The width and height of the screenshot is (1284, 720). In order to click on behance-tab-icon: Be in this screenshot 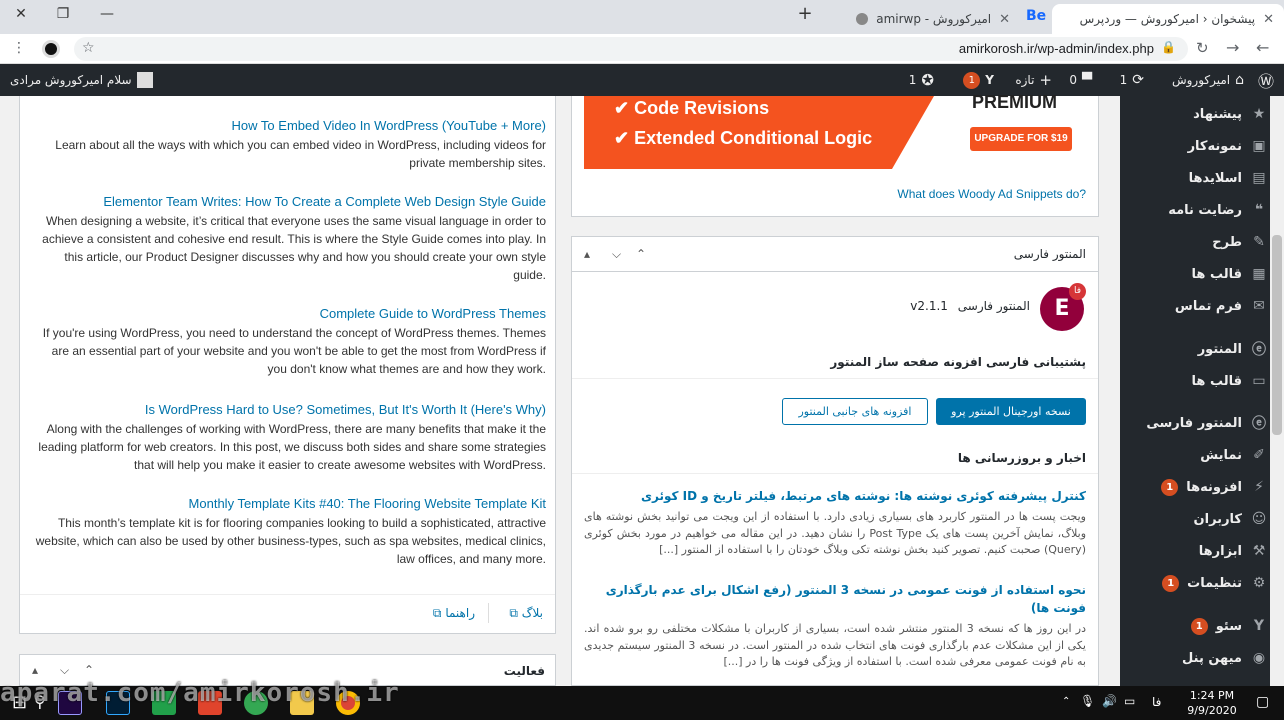, I will do `click(1036, 16)`.